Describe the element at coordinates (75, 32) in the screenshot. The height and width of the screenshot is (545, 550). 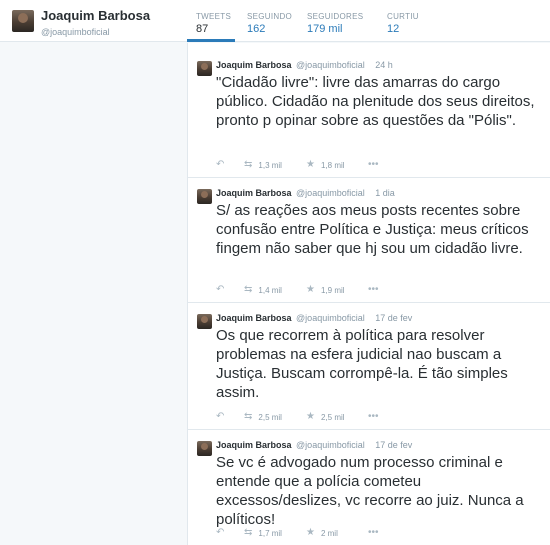
I see `profile-handle: @joaquimboficial` at that location.